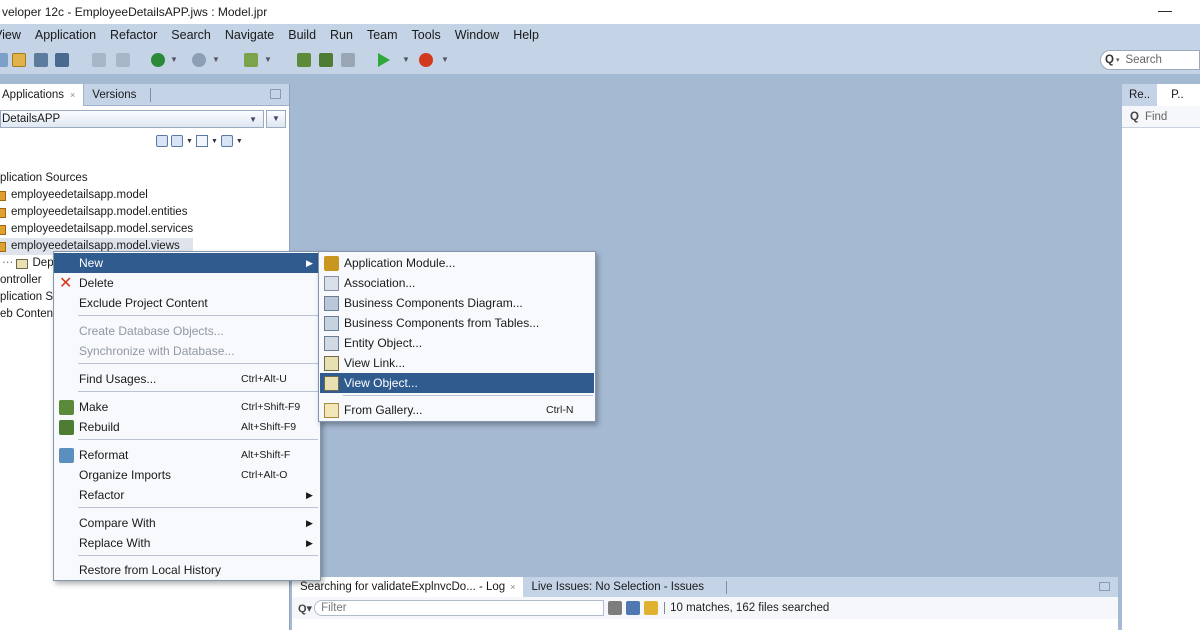 Image resolution: width=1200 pixels, height=630 pixels. What do you see at coordinates (251, 60) in the screenshot?
I see `database-icon` at bounding box center [251, 60].